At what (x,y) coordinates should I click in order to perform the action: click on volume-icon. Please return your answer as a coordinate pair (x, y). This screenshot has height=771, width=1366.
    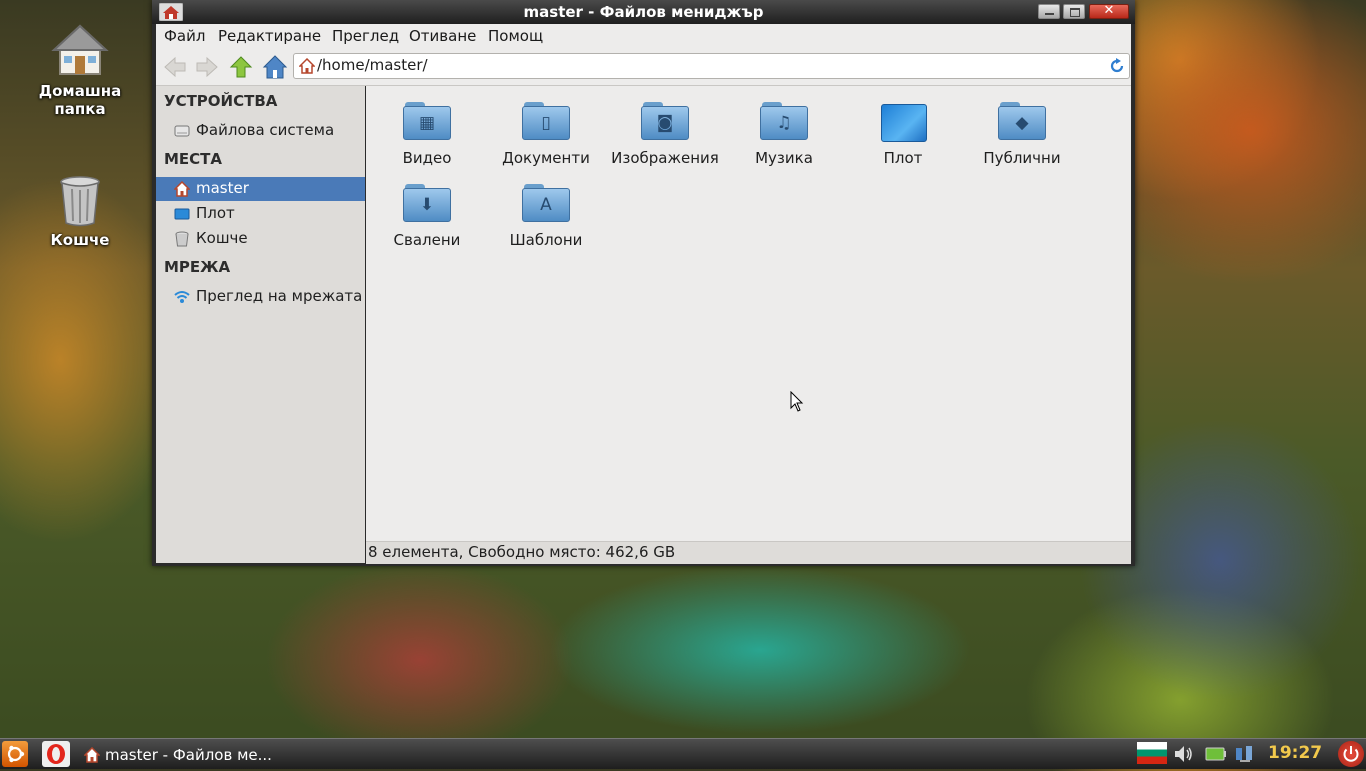
    Looking at the image, I should click on (1184, 754).